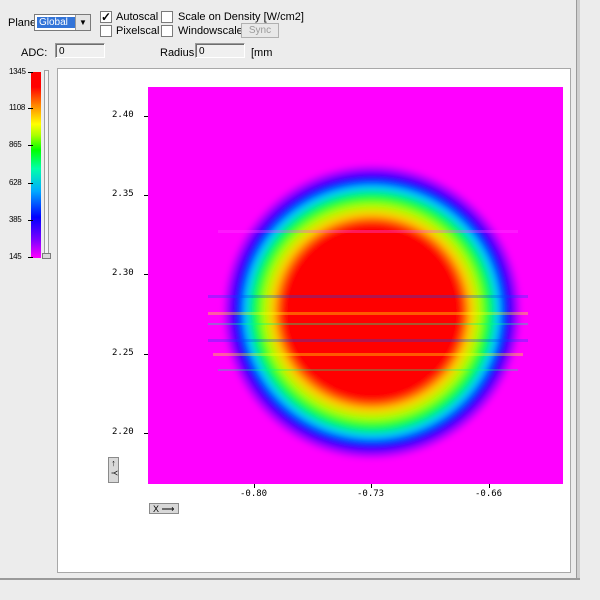 This screenshot has width=600, height=600. What do you see at coordinates (210, 31) in the screenshot?
I see `windowscale-label: Windowscale` at bounding box center [210, 31].